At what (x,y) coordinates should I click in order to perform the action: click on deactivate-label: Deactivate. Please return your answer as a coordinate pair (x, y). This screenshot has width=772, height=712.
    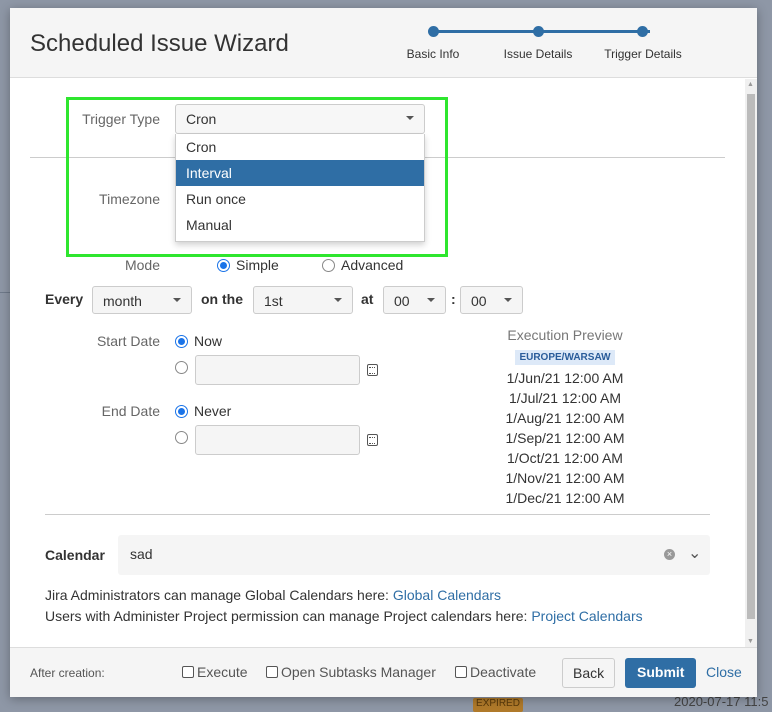
    Looking at the image, I should click on (503, 672).